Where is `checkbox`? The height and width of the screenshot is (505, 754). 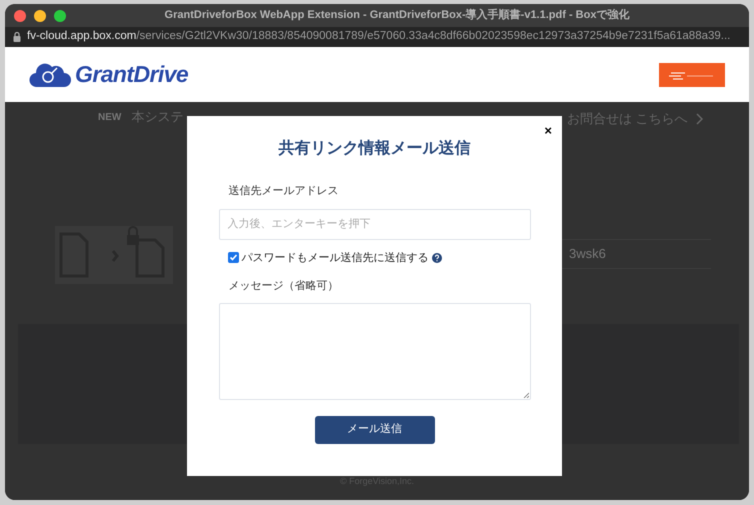
checkbox is located at coordinates (233, 258).